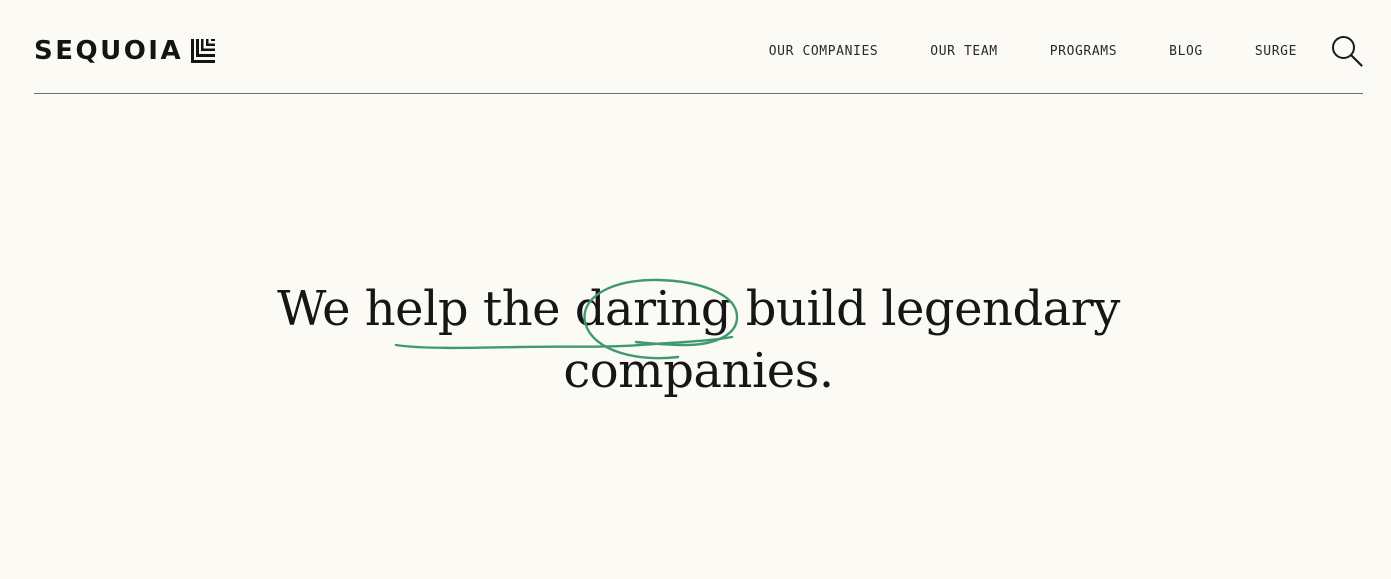 This screenshot has height=579, width=1391. What do you see at coordinates (109, 51) in the screenshot?
I see `logo-wordmark: SEQUOIA` at bounding box center [109, 51].